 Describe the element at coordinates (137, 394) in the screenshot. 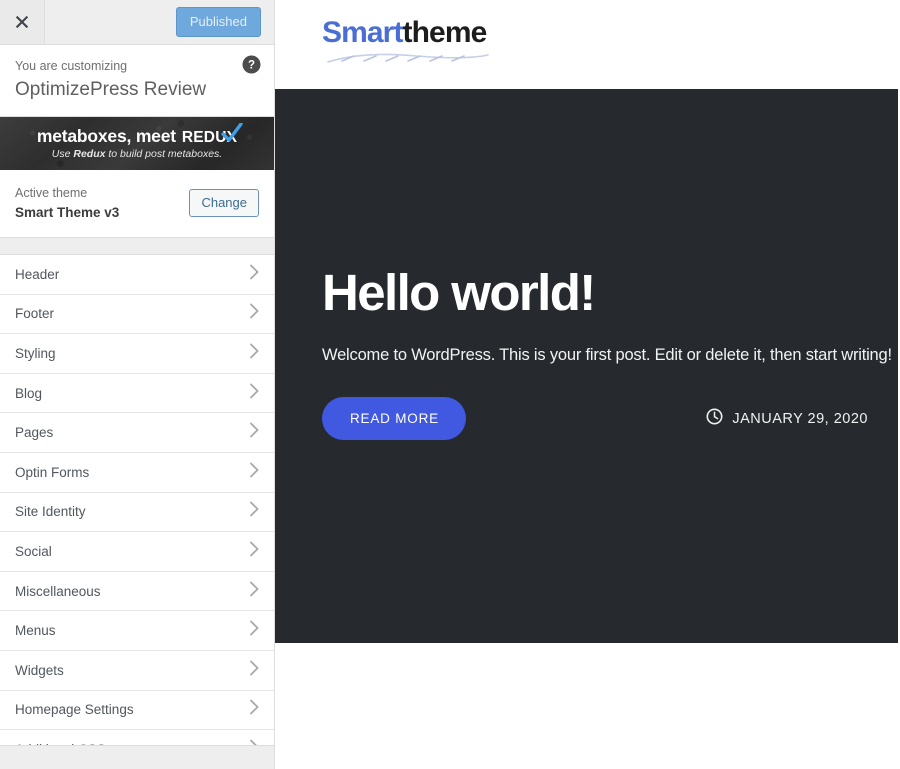

I see `sidebar-item-blog: Blog` at that location.